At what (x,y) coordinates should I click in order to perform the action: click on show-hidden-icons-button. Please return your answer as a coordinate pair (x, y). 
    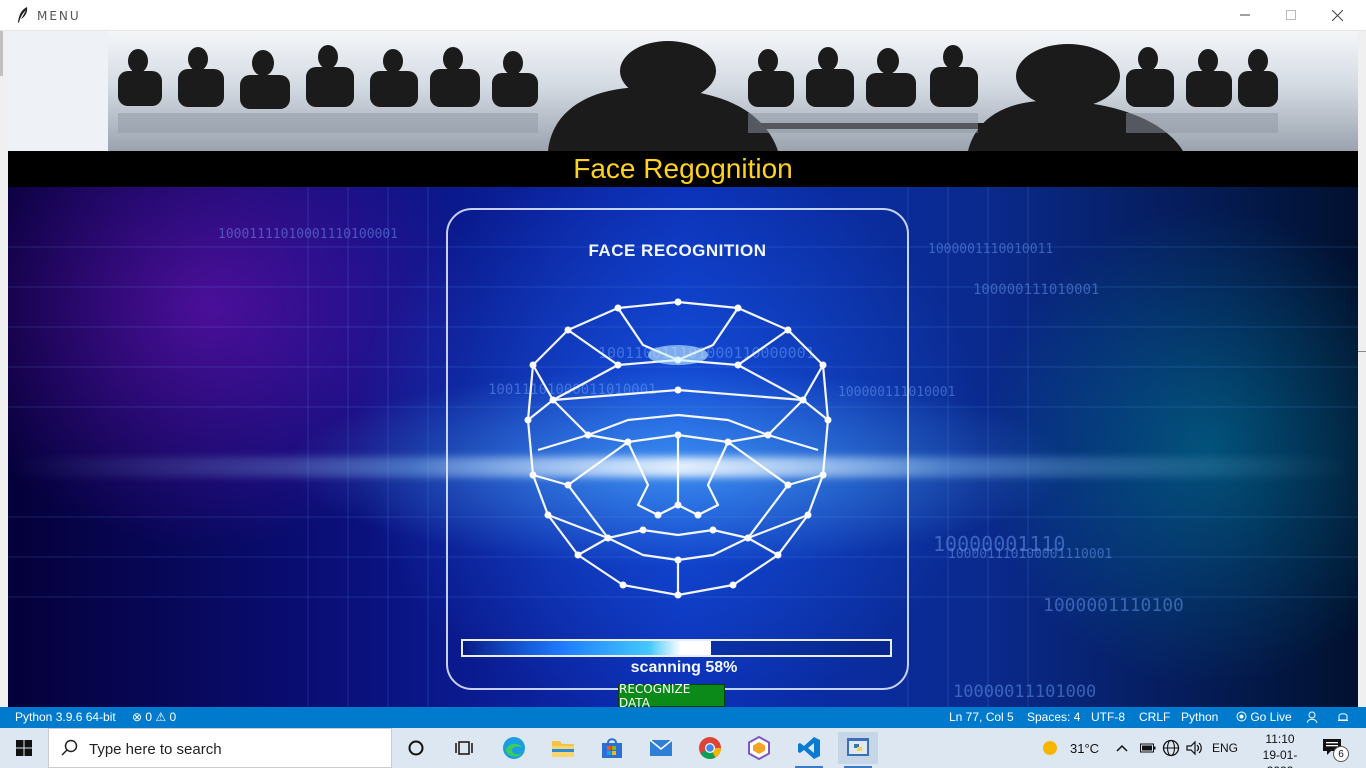
    Looking at the image, I should click on (1122, 748).